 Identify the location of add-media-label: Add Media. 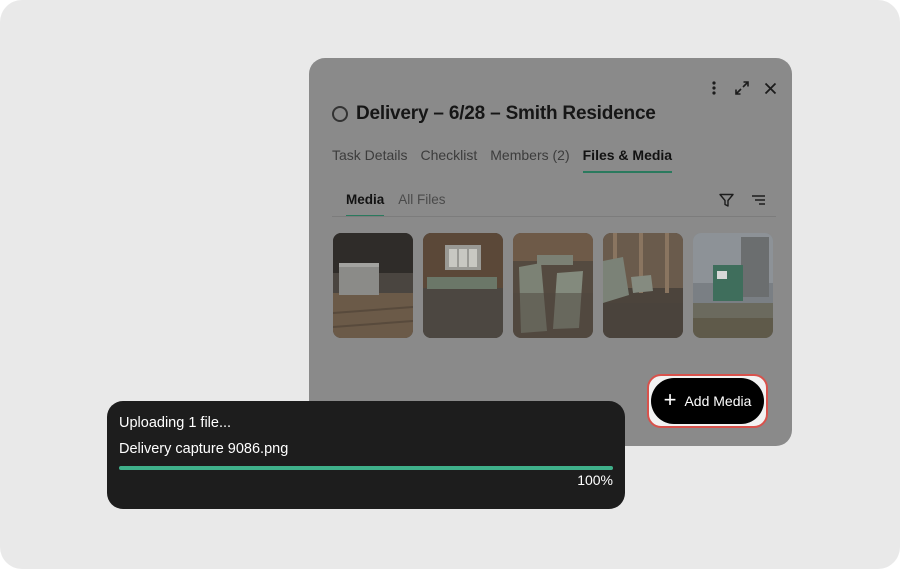
(718, 401).